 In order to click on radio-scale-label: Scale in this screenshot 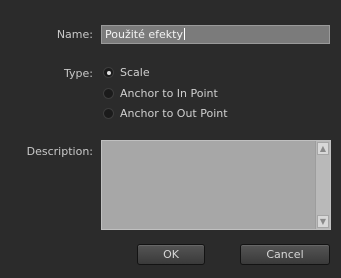, I will do `click(135, 72)`.